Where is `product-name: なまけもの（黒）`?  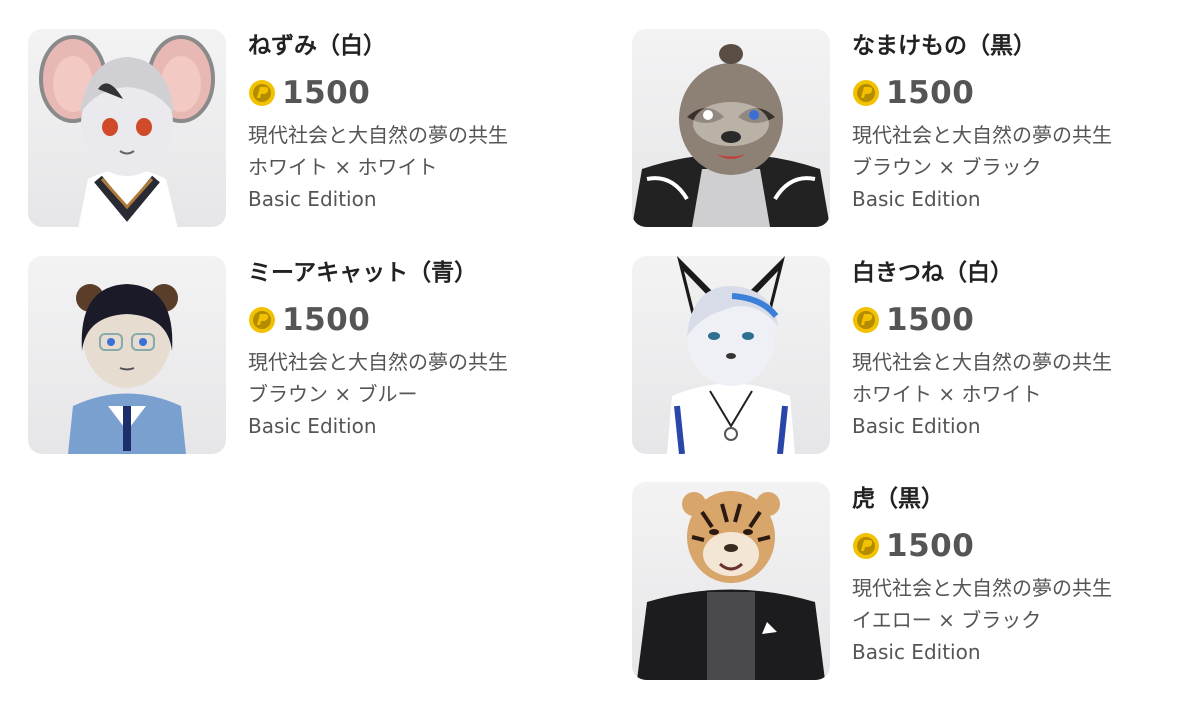 product-name: なまけもの（黒） is located at coordinates (1017, 46).